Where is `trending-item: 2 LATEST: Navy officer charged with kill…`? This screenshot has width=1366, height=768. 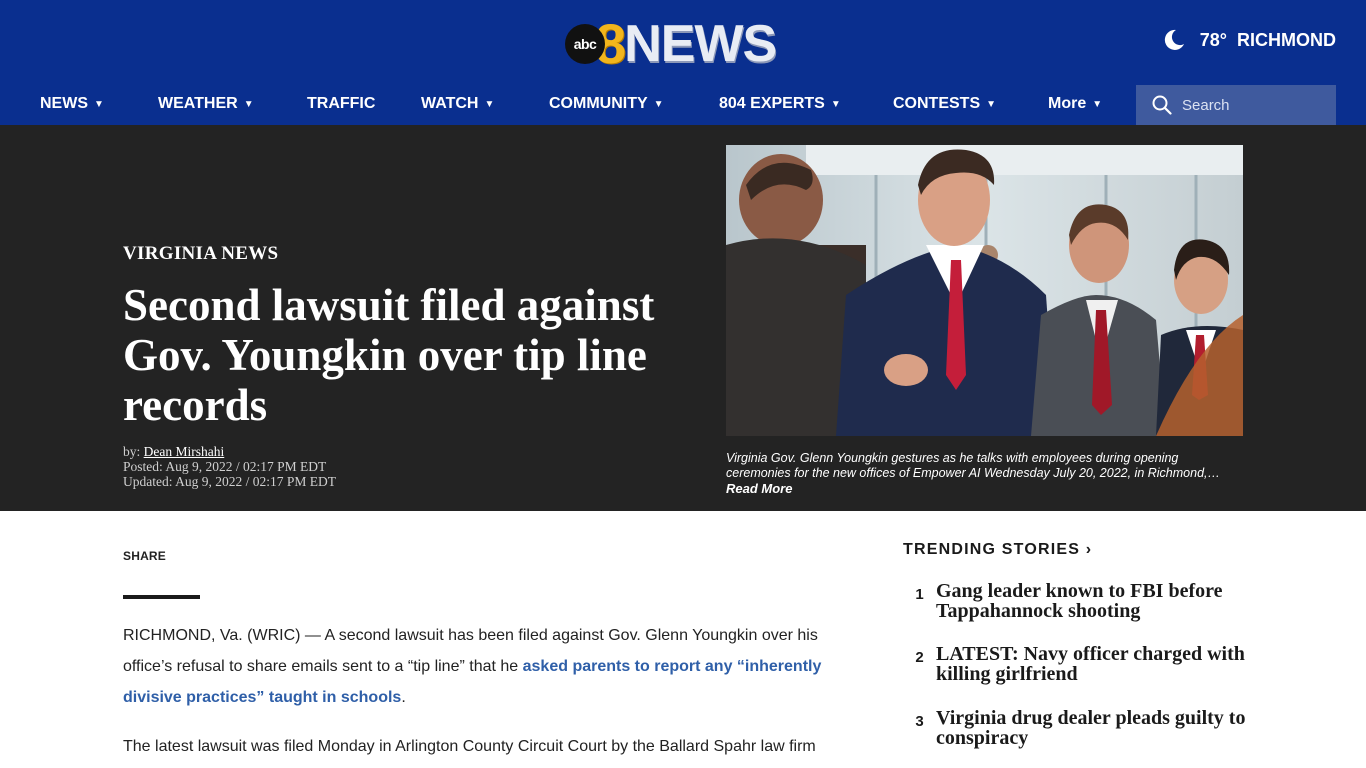 trending-item: 2 LATEST: Navy officer charged with kill… is located at coordinates (1078, 664).